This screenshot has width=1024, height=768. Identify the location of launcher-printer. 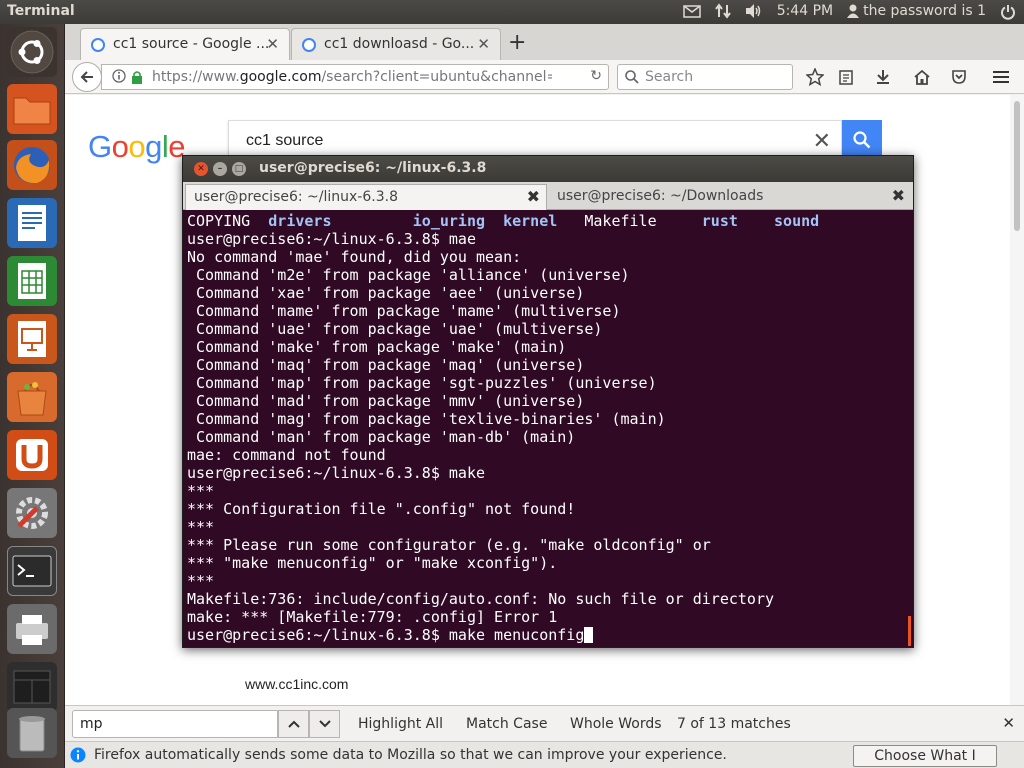
(32, 629).